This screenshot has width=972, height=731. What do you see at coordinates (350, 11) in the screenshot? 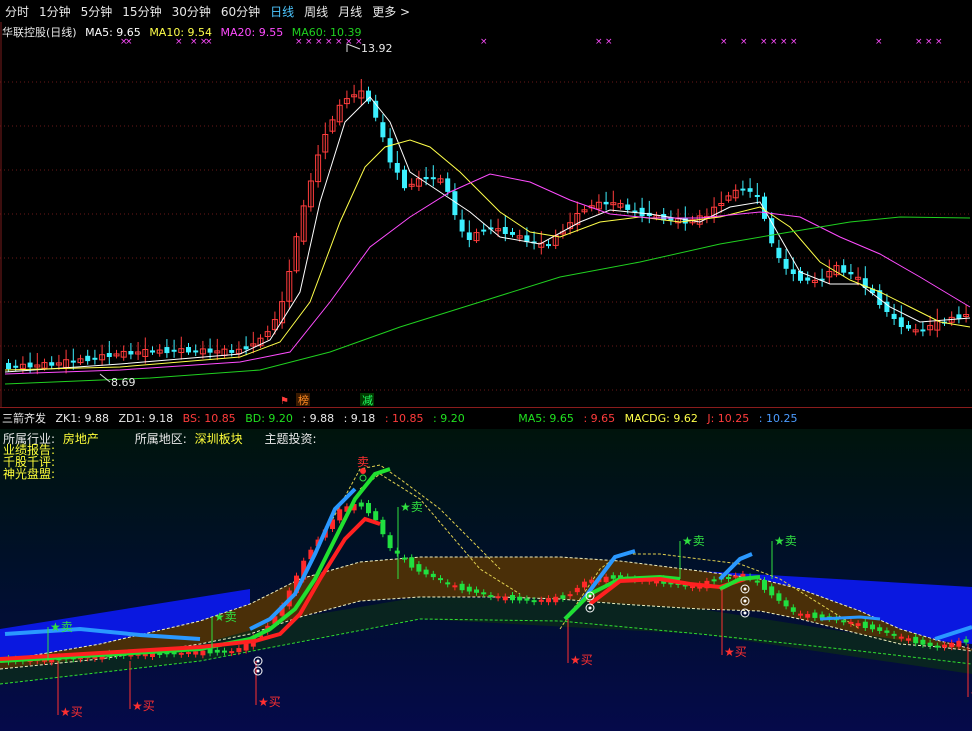
I see `tab-monthly: 月线` at bounding box center [350, 11].